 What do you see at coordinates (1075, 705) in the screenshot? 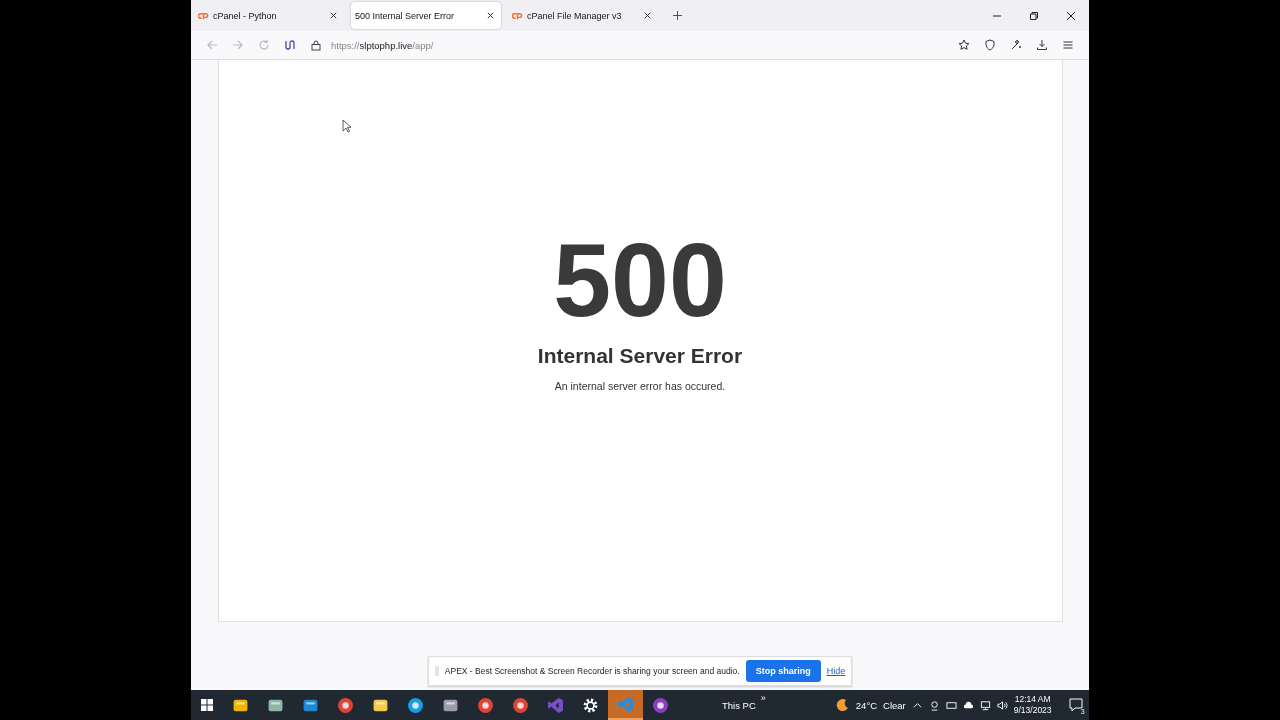
I see `notification-icon` at bounding box center [1075, 705].